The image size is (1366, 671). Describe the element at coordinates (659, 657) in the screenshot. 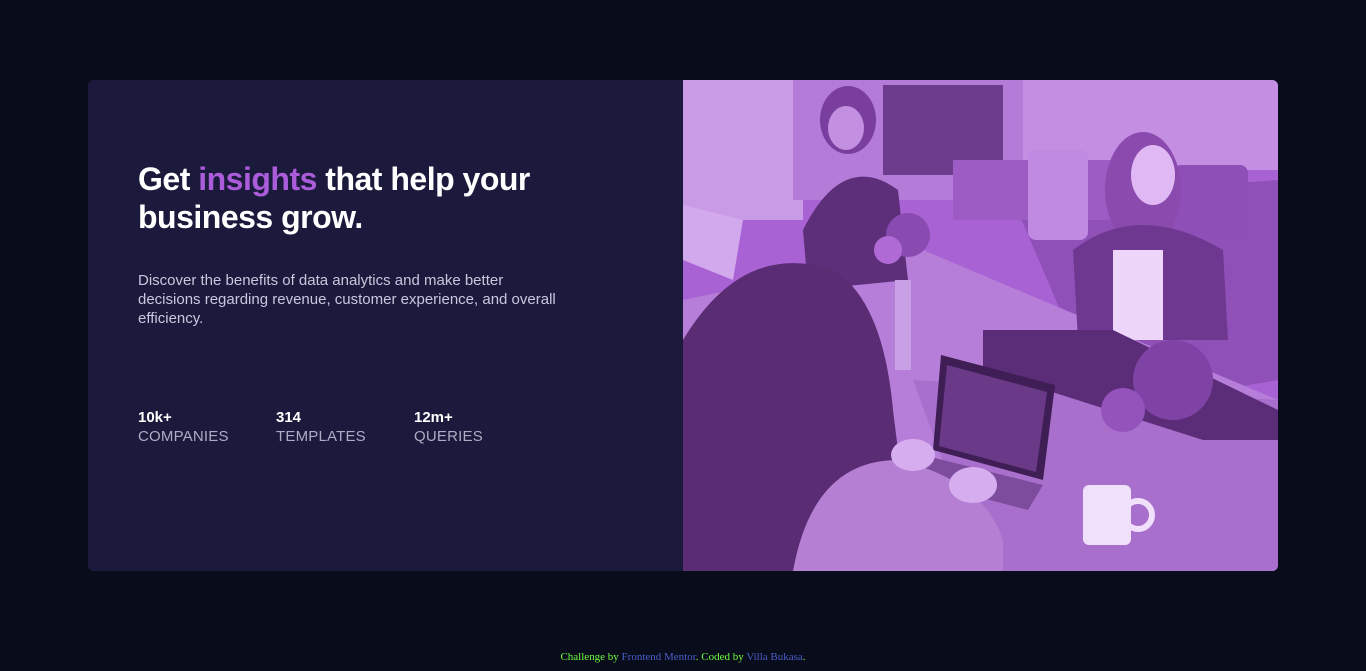

I see `frontend-mentor-link: Frontend Mentor` at that location.